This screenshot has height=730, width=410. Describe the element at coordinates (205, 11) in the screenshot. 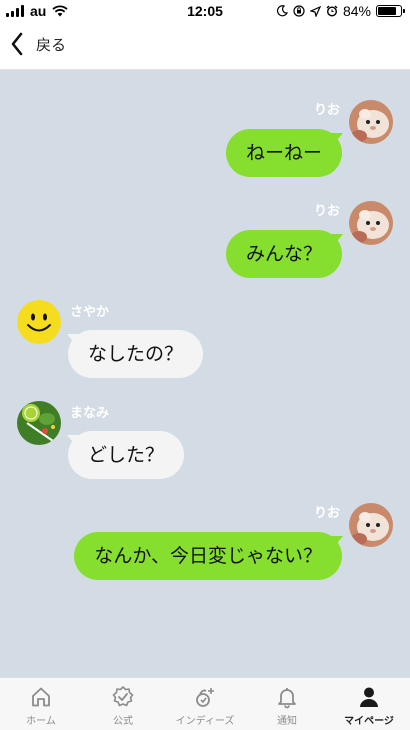

I see `status-bar: au 12:05 84%` at that location.